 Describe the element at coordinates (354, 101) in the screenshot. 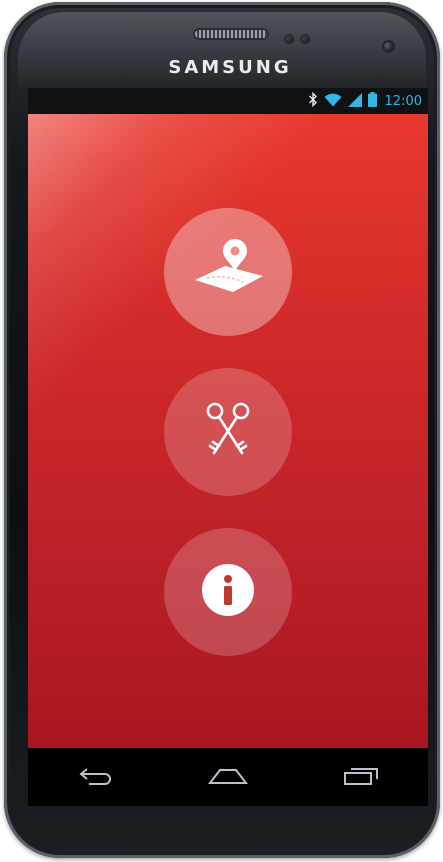

I see `signal-icon` at that location.